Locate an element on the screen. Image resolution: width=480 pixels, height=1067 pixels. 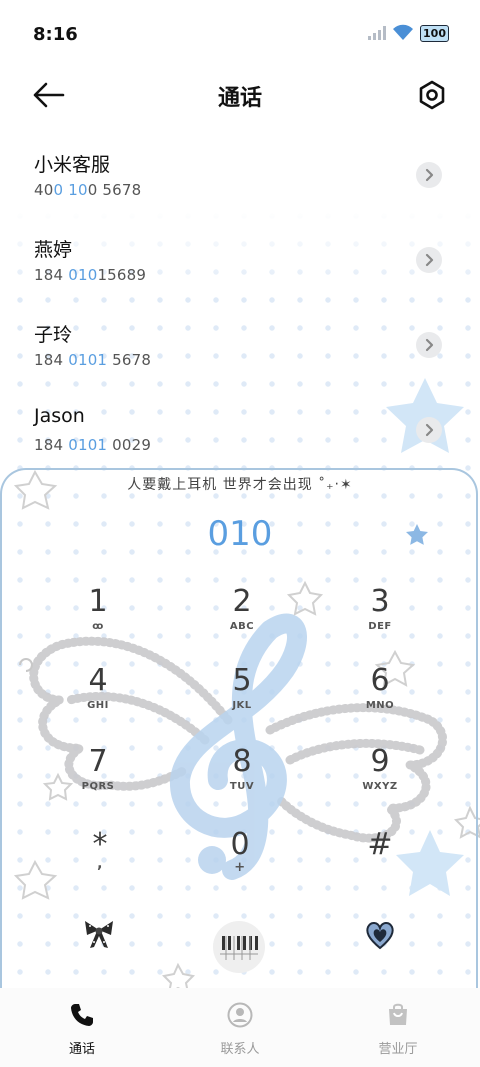
heart-icon is located at coordinates (380, 935).